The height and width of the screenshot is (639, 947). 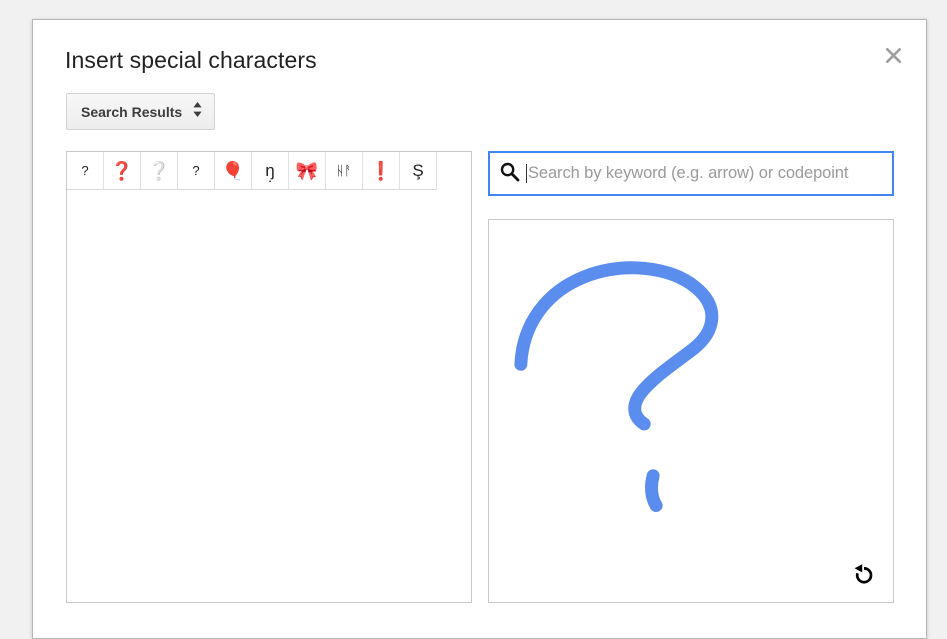 I want to click on category-dropdown-label: Search Results, so click(x=132, y=111).